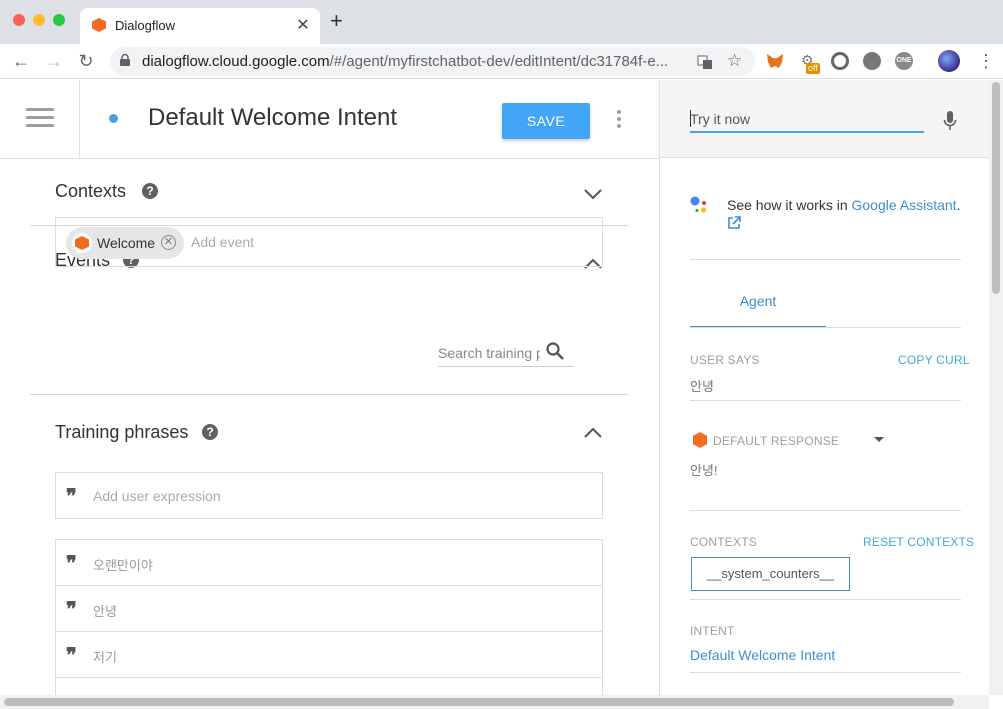 This screenshot has height=709, width=1003. I want to click on reset-contexts-link: RESET CONTEXTS, so click(918, 542).